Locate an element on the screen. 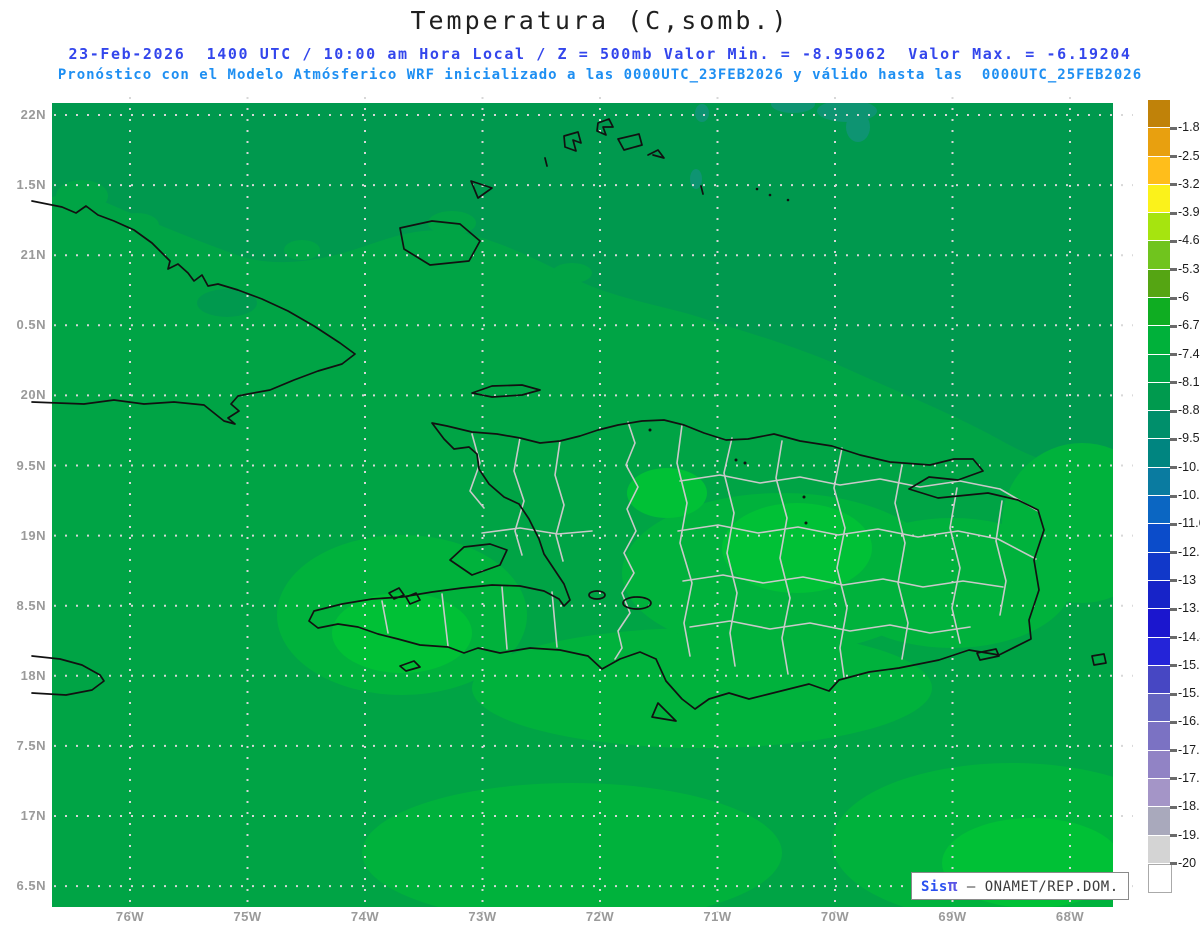  colorbar-tick-label: -6.7 is located at coordinates (1189, 325).